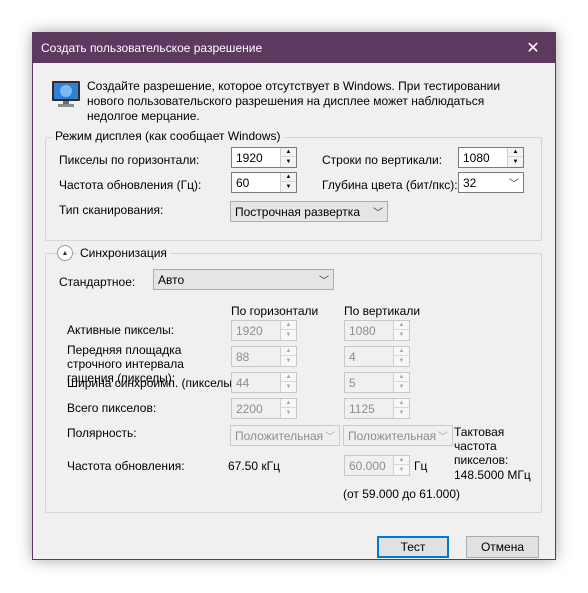 This screenshot has width=588, height=593. I want to click on color-depth-label: Глубина цвета (бит/пкс):, so click(390, 185).